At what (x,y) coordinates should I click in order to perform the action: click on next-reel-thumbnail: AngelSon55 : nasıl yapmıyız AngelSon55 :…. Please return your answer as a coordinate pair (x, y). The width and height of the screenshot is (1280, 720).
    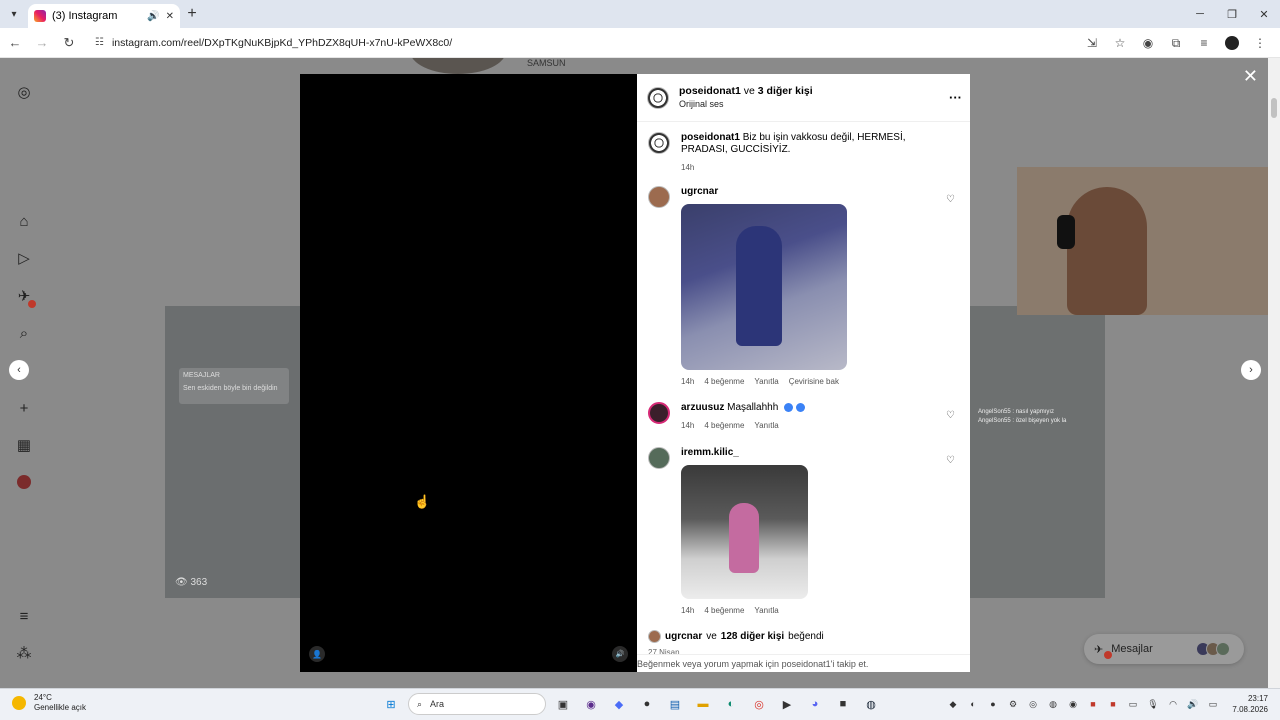
    Looking at the image, I should click on (1037, 452).